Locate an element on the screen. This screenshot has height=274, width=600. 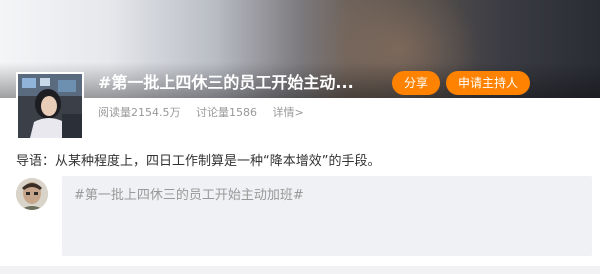
user-avatar-image is located at coordinates (32, 194).